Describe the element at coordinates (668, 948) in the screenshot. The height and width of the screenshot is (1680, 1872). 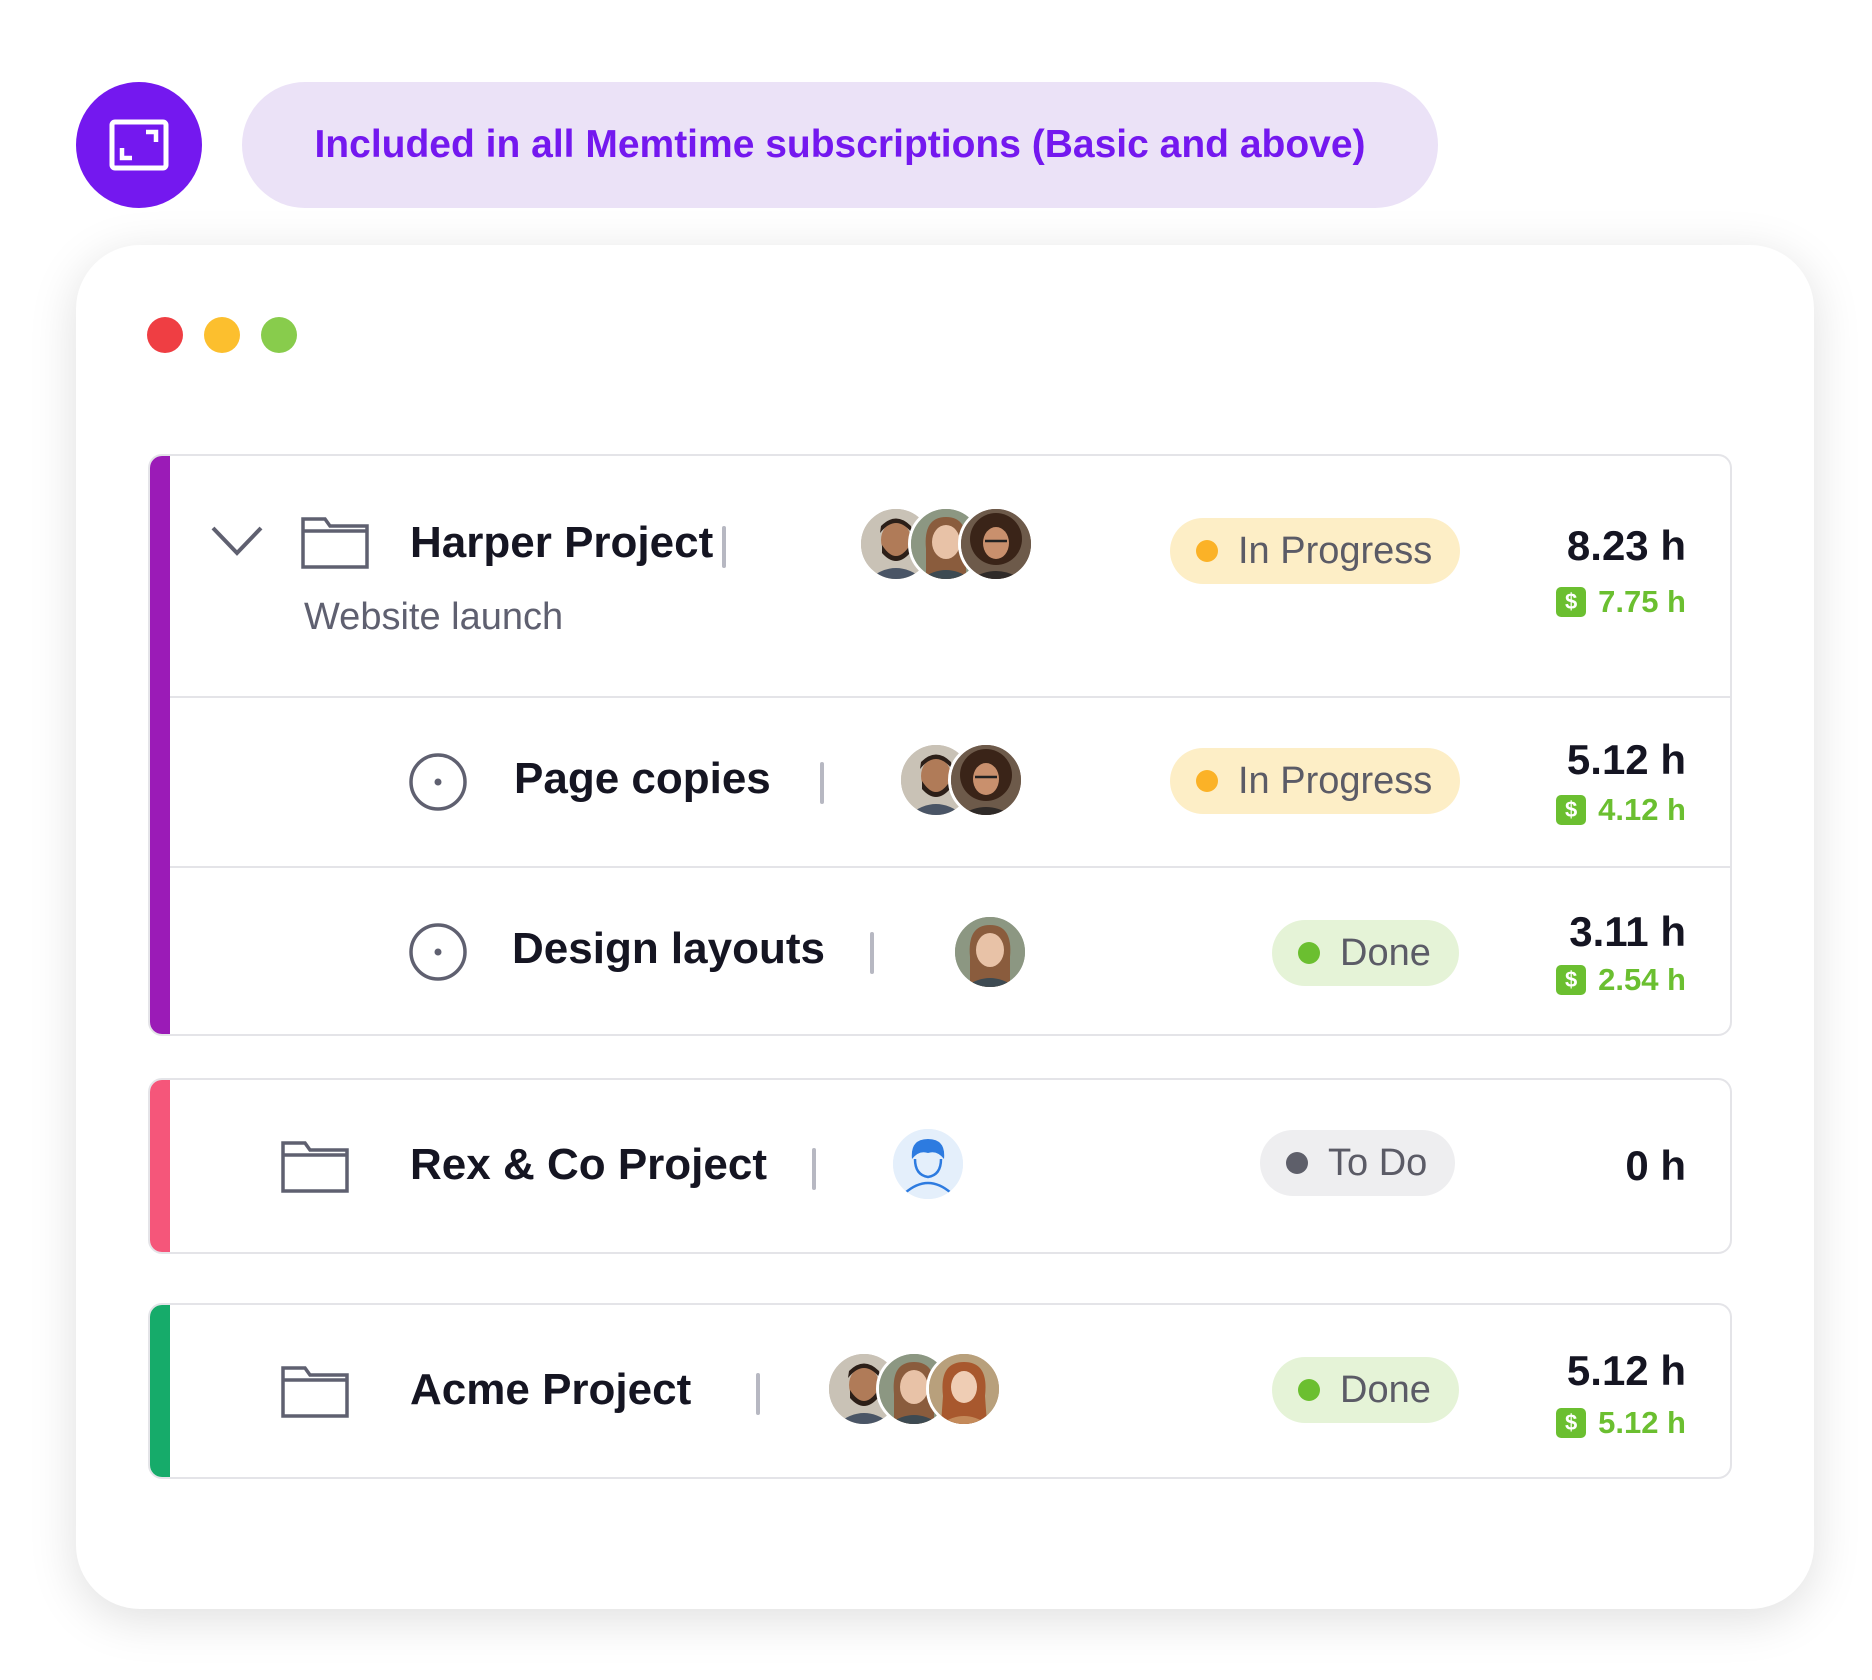
I see `task-name: Design layouts` at that location.